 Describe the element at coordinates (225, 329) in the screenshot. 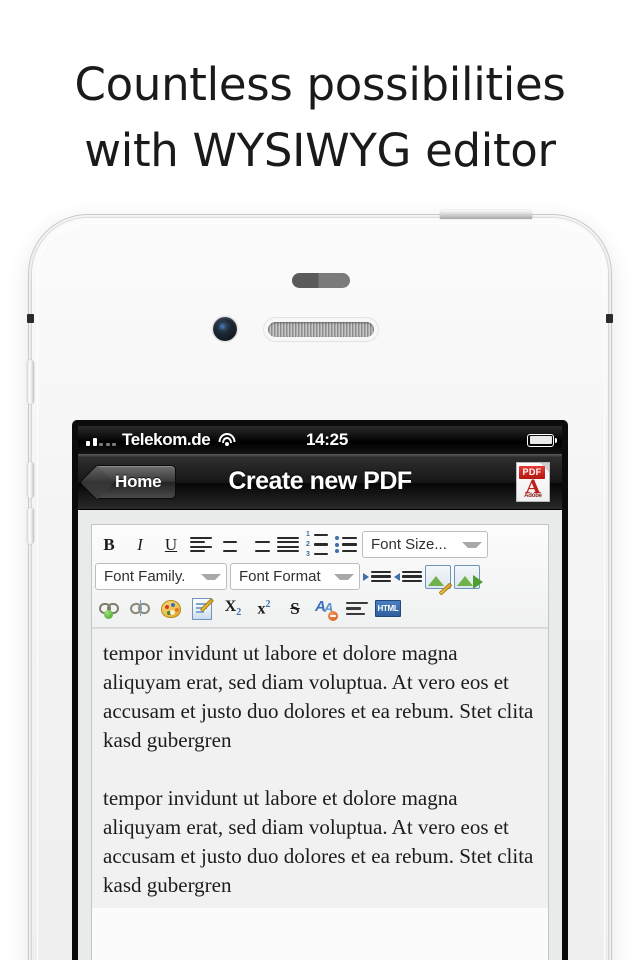

I see `front-camera-icon` at that location.